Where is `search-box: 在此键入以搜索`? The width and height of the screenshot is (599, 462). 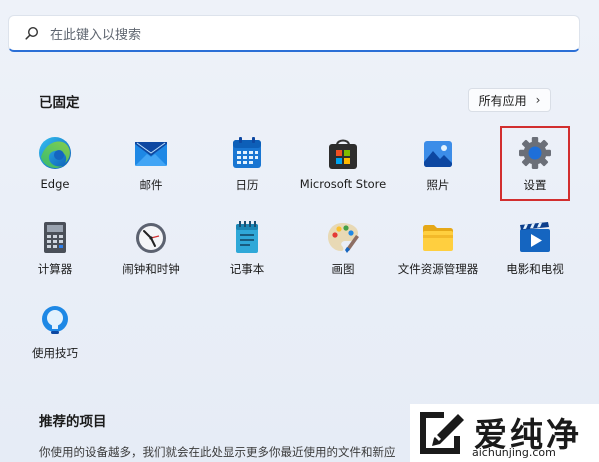
search-box: 在此键入以搜索 is located at coordinates (294, 33).